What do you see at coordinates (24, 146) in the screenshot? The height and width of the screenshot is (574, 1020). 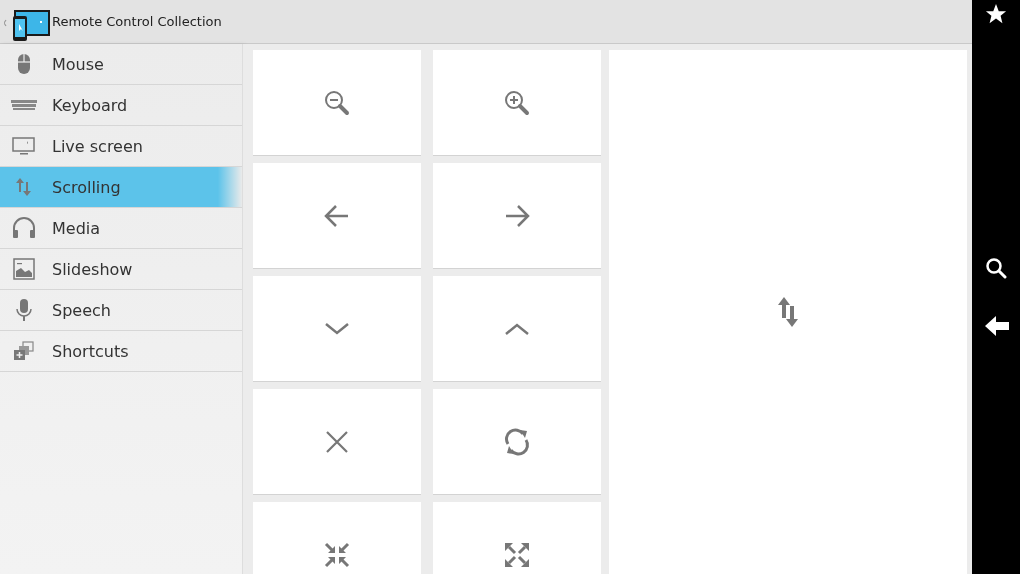 I see `monitor-icon` at bounding box center [24, 146].